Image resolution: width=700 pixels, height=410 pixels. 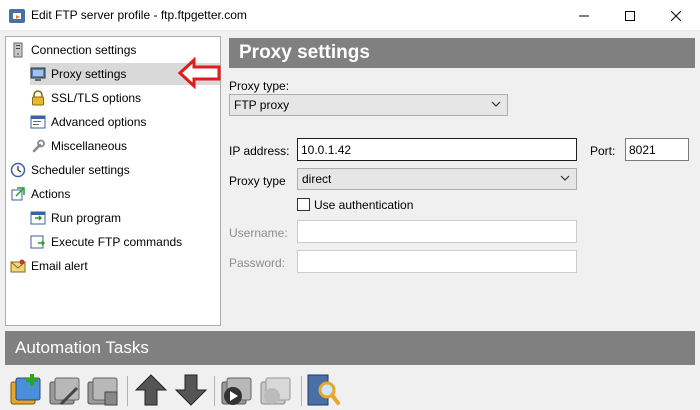 I want to click on panel-title: Proxy settings, so click(x=462, y=53).